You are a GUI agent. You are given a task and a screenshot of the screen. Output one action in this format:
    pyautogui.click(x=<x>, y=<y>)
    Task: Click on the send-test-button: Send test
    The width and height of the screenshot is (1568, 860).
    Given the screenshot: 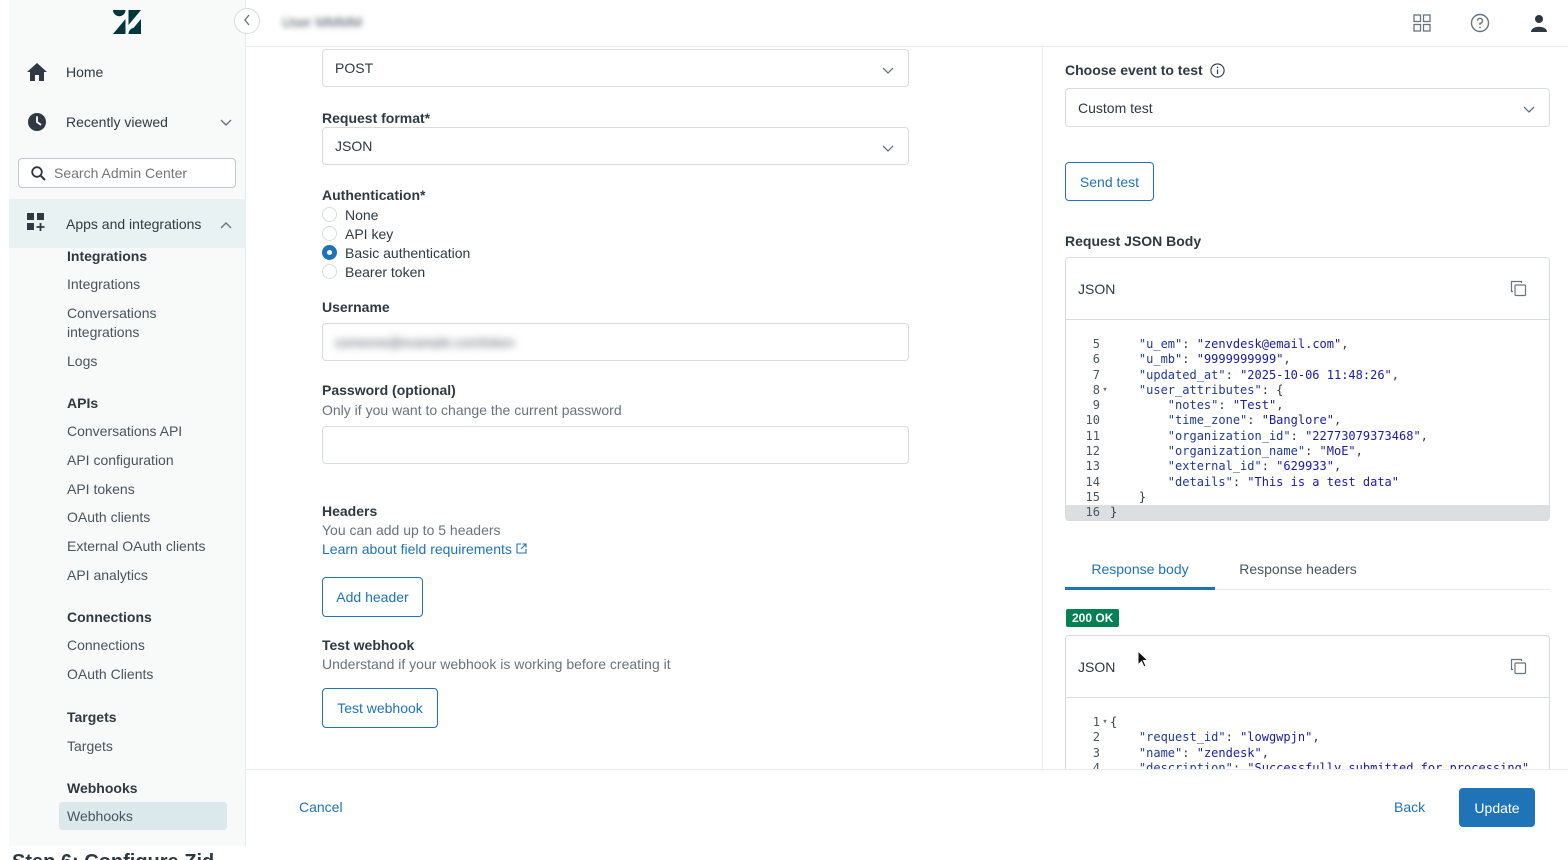 What is the action you would take?
    pyautogui.click(x=1109, y=181)
    